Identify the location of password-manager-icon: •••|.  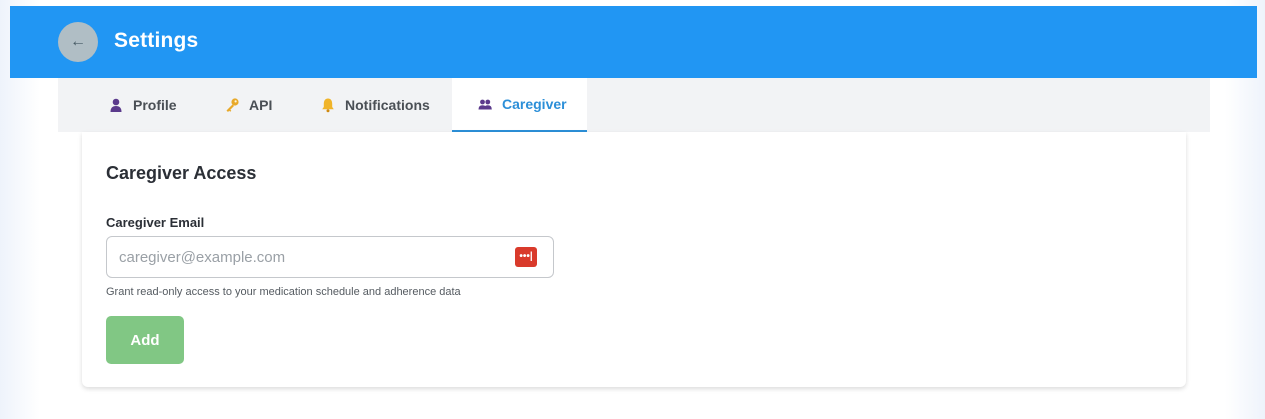
(526, 257).